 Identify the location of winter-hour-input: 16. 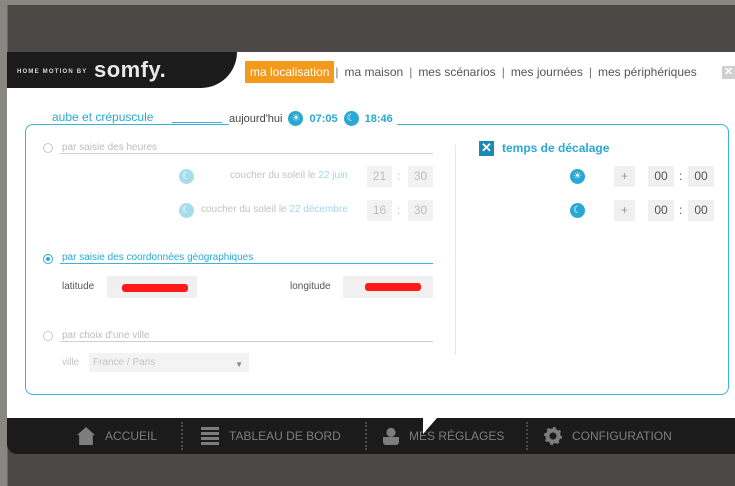
(379, 210).